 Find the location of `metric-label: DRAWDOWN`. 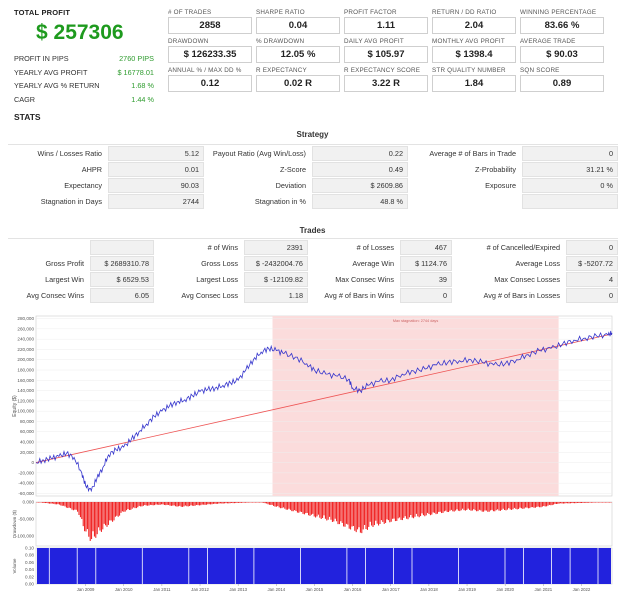

metric-label: DRAWDOWN is located at coordinates (188, 41).